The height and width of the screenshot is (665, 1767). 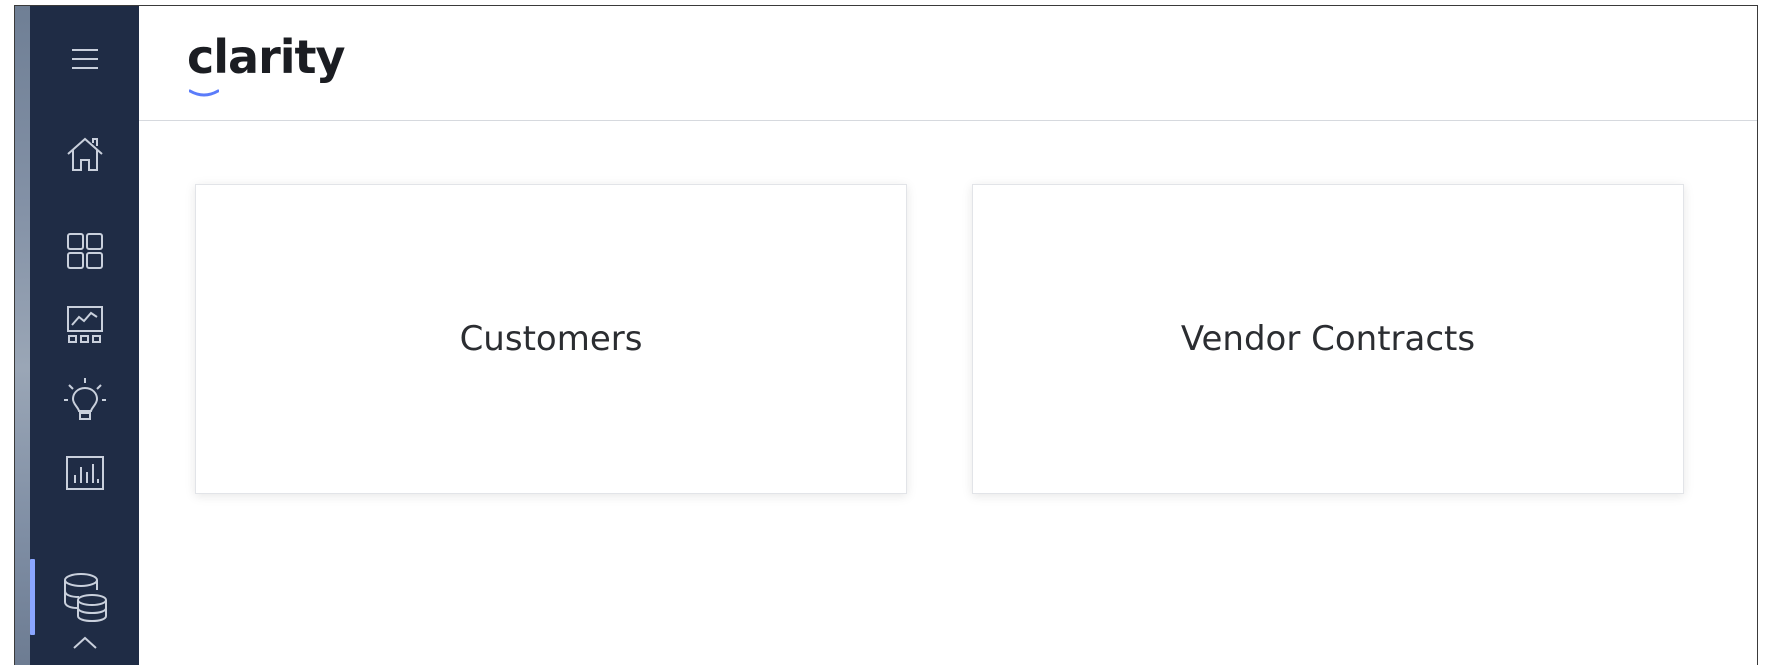 I want to click on sidebar-item-presentations, so click(x=84, y=325).